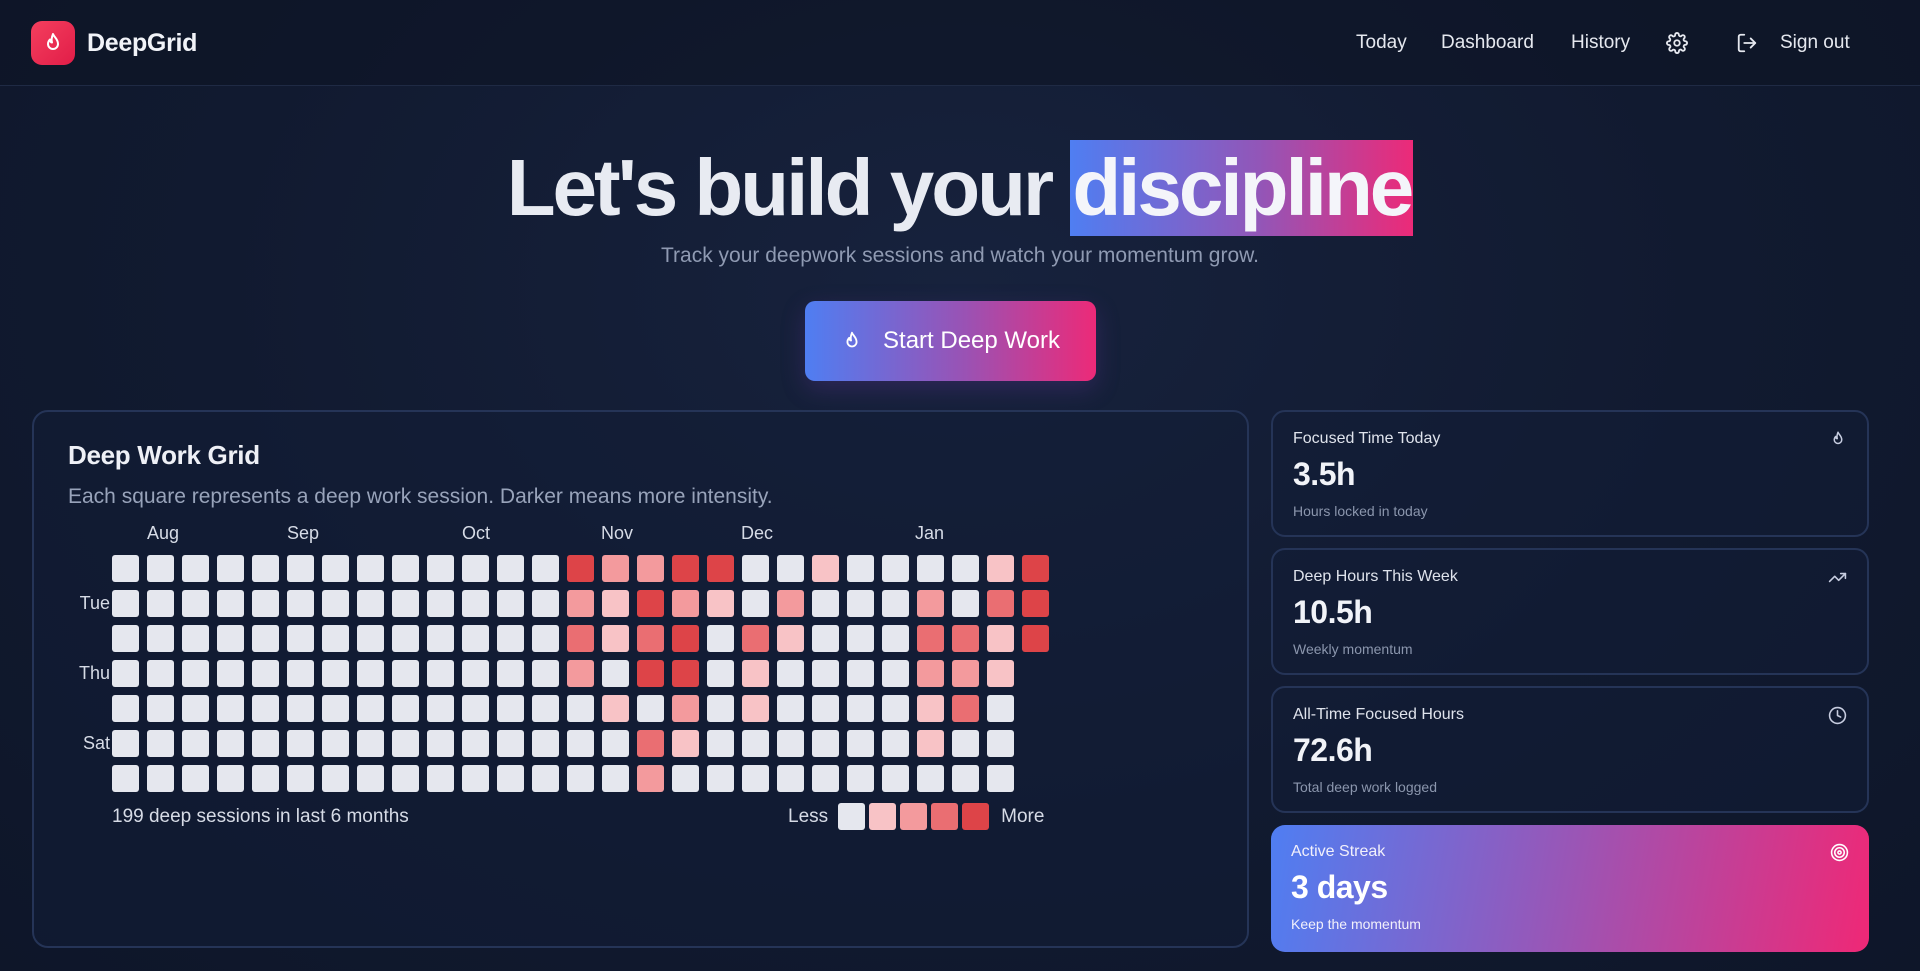 The width and height of the screenshot is (1920, 971). Describe the element at coordinates (114, 43) in the screenshot. I see `brand: DeepGrid` at that location.